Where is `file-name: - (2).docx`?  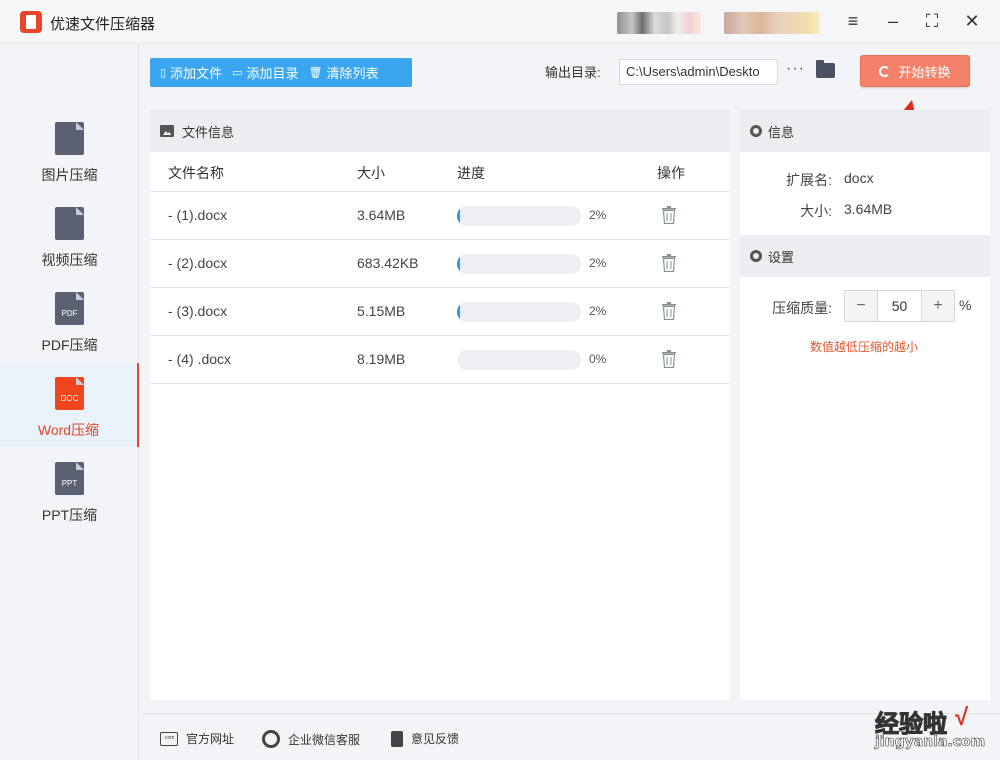
file-name: - (2).docx is located at coordinates (198, 263).